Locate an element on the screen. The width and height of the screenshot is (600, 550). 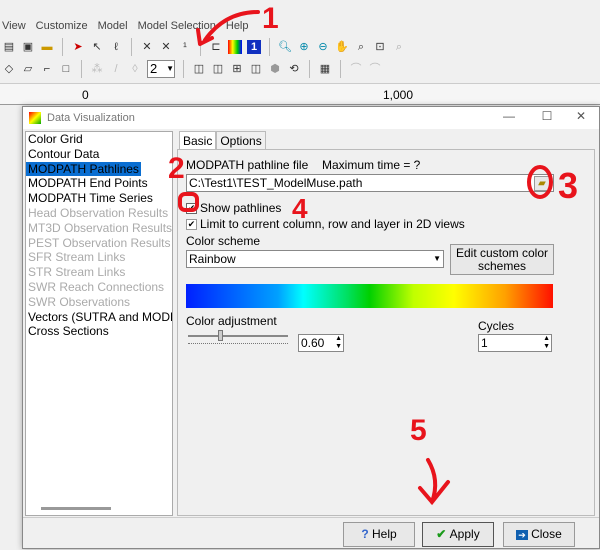
zoom-all-icon: ⊡ is located at coordinates (380, 47).